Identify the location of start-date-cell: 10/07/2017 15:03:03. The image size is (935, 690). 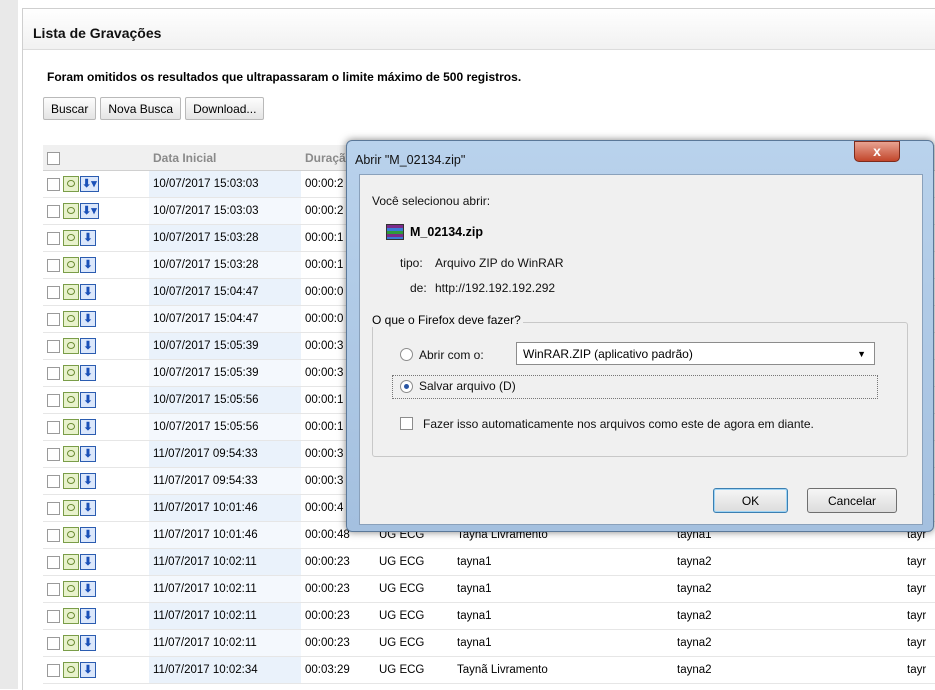
(225, 211).